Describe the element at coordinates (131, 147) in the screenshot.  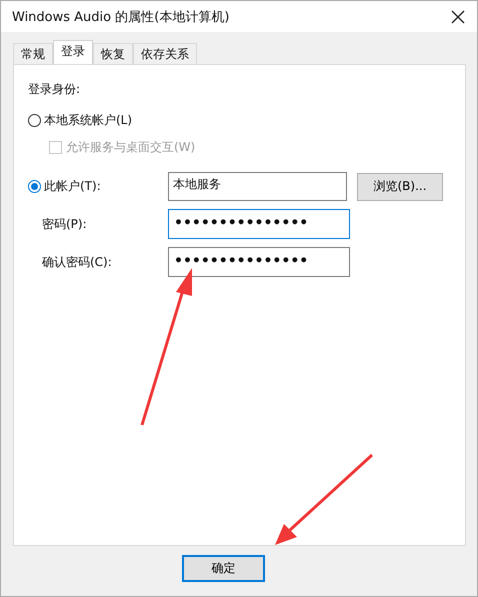
I see `checkbox-label: 允许服务与桌面交互(W)` at that location.